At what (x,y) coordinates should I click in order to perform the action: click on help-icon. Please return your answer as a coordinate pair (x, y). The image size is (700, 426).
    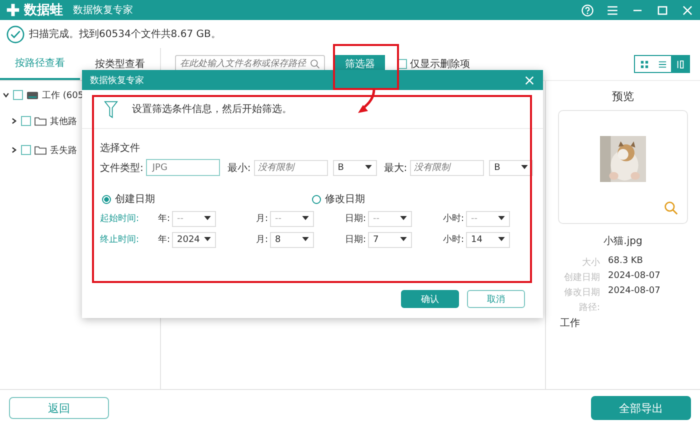
    Looking at the image, I should click on (587, 10).